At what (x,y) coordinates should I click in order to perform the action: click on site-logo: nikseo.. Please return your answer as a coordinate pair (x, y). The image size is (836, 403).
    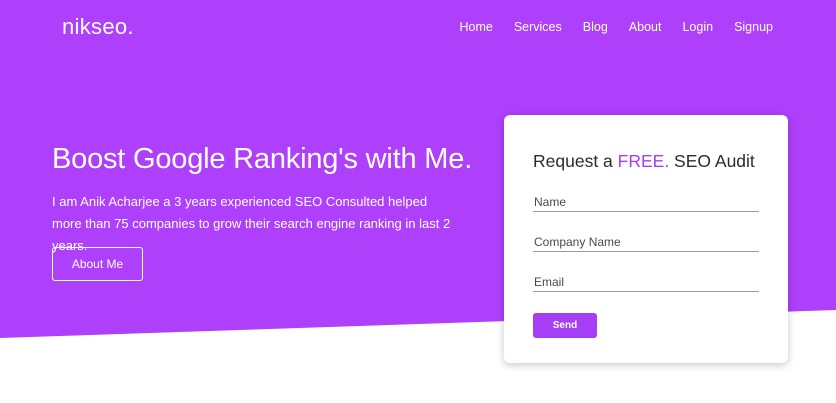
    Looking at the image, I should click on (98, 27).